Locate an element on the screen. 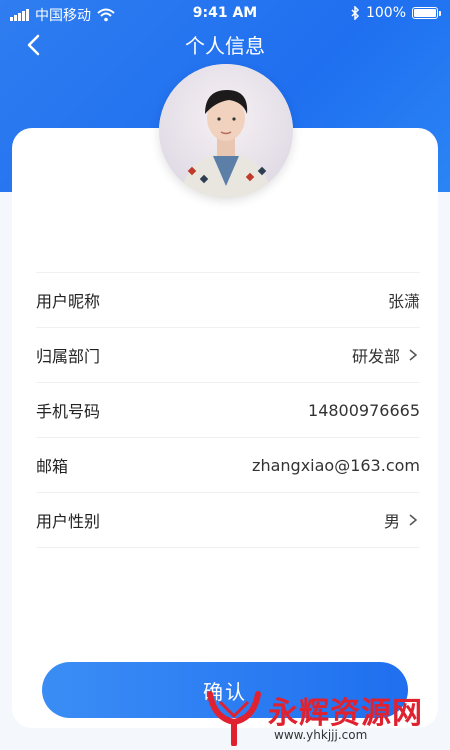 This screenshot has height=750, width=450. row-label: 手机号码 is located at coordinates (68, 411).